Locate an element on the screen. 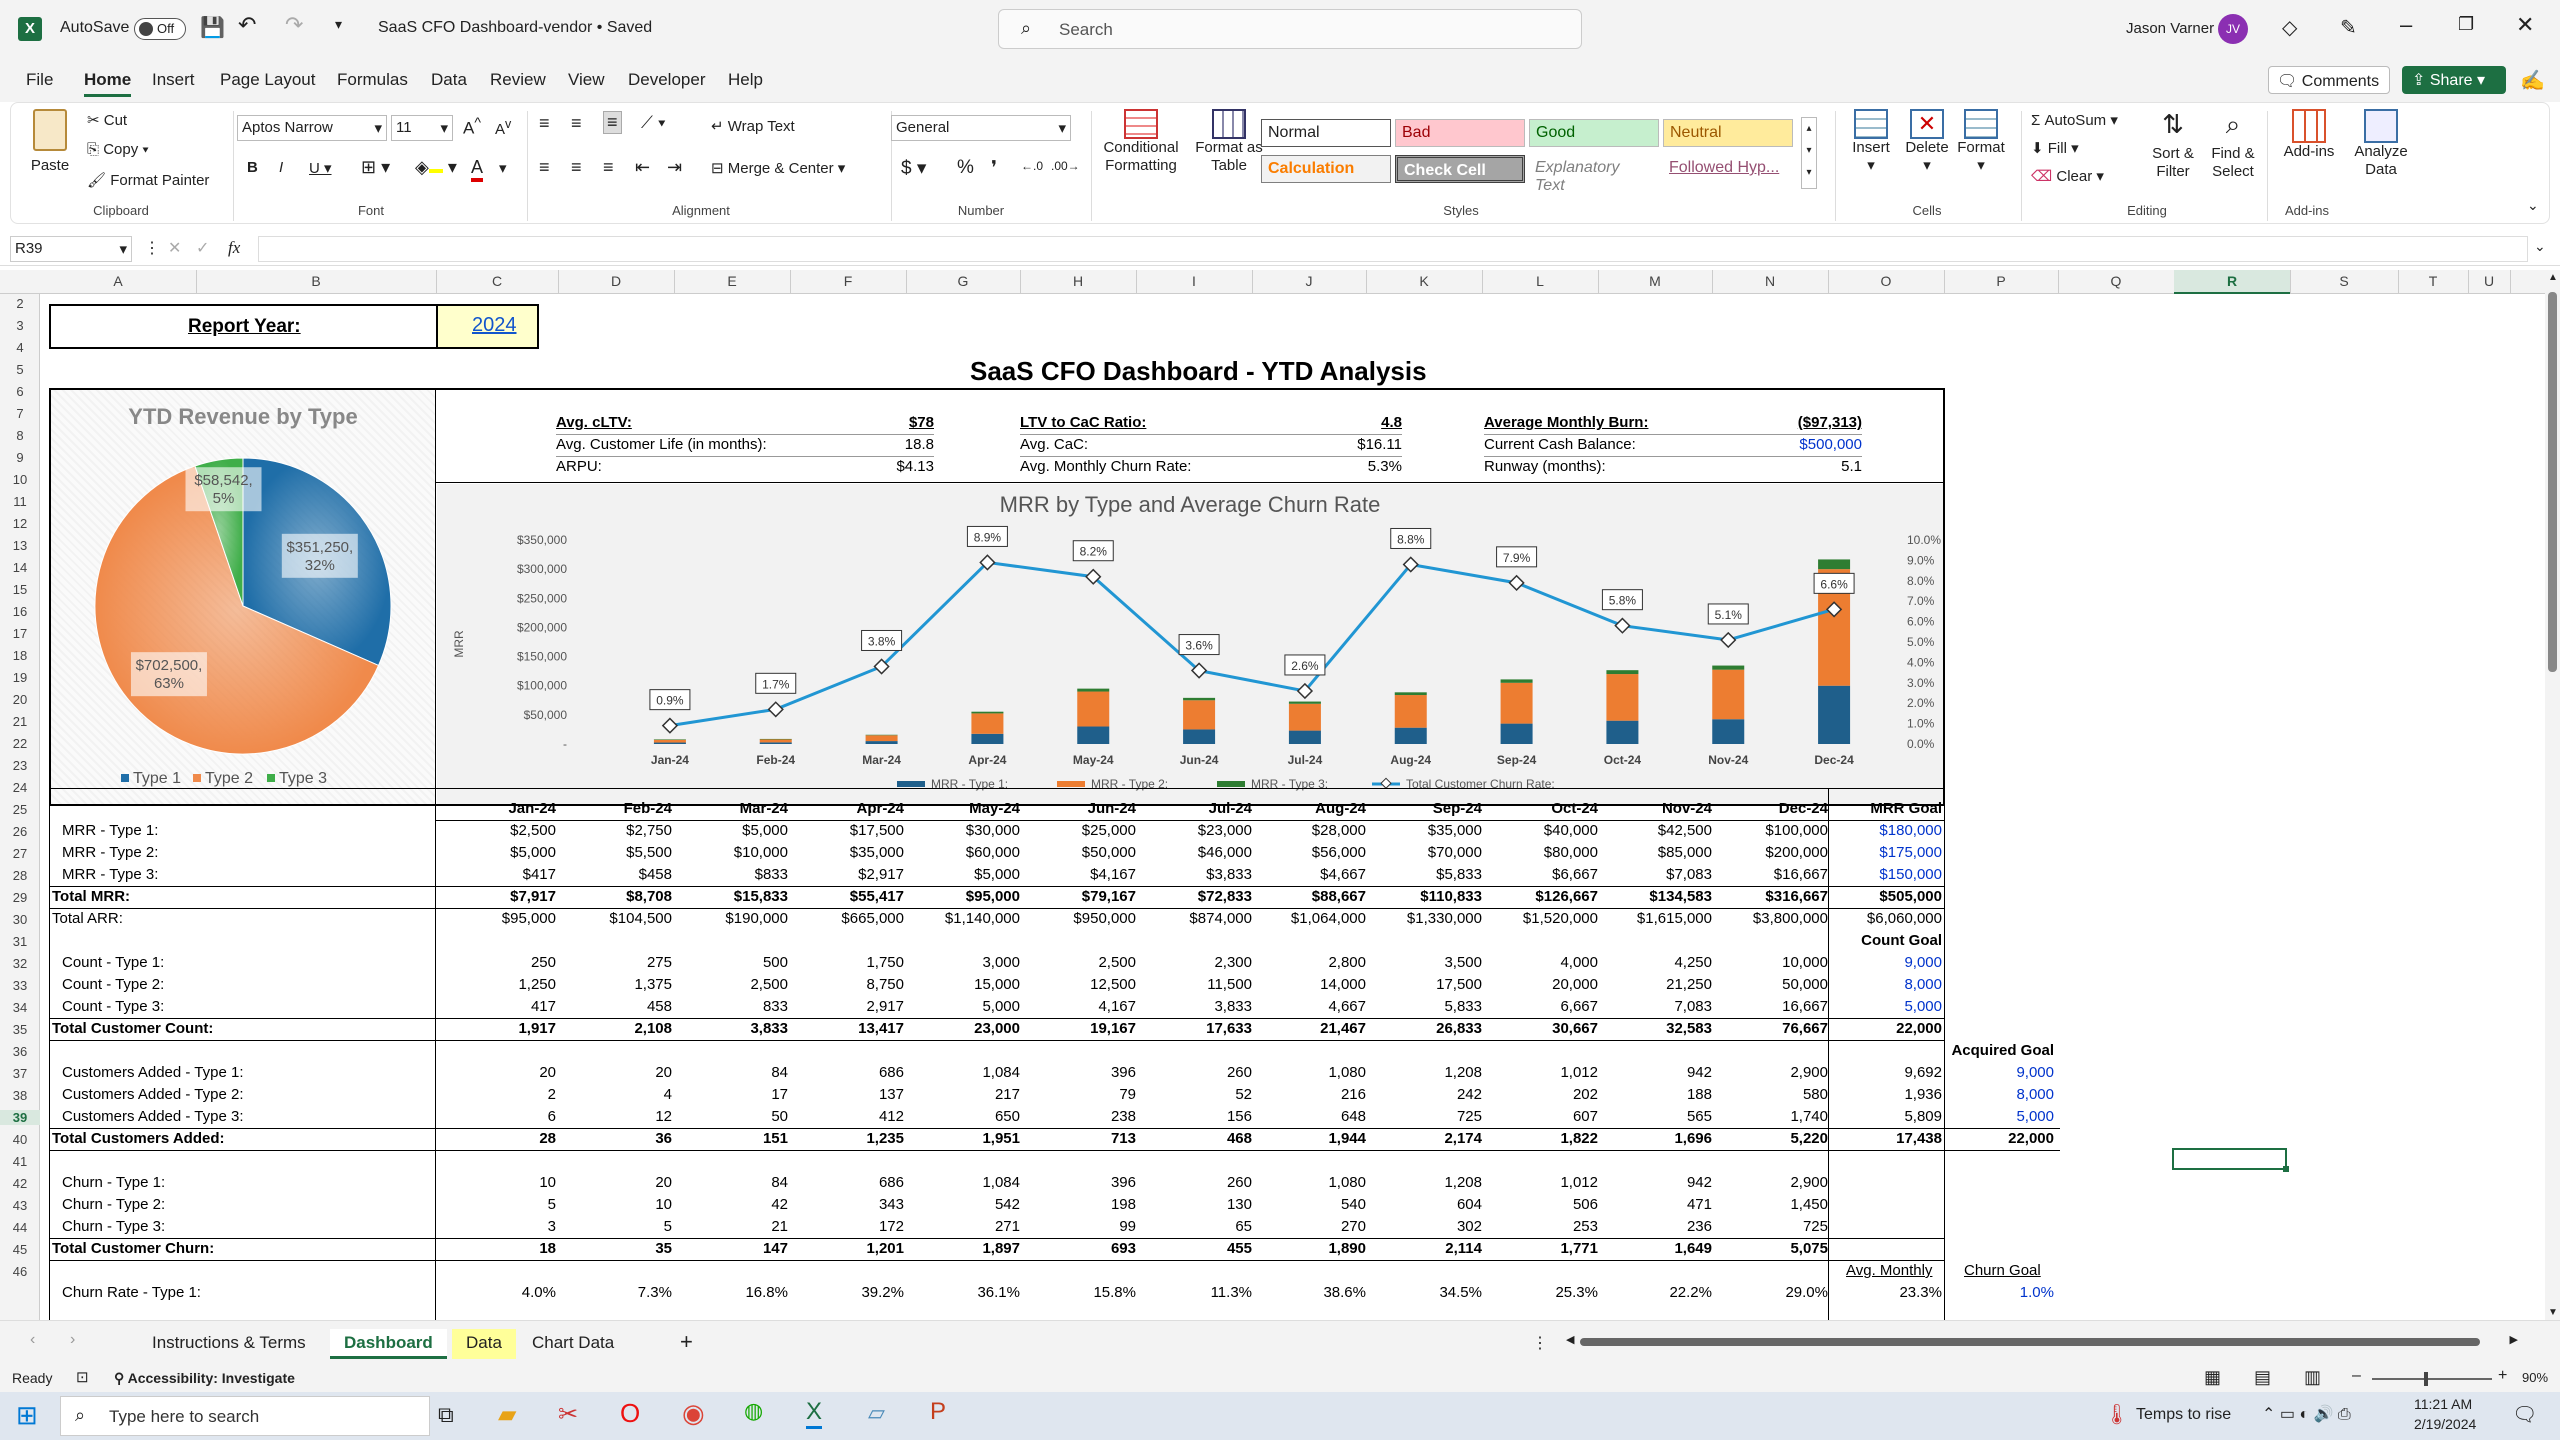  cancel-icon: ✕ is located at coordinates (174, 248).